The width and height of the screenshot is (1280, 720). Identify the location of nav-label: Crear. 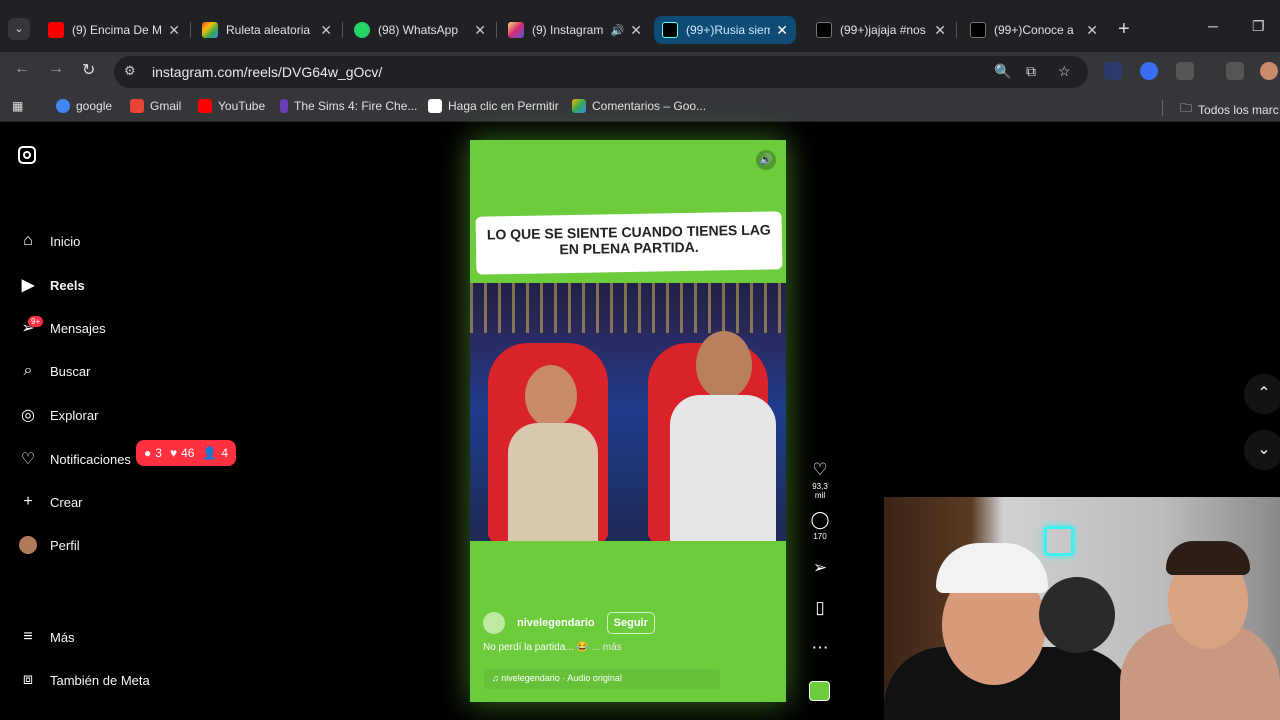
(66, 502).